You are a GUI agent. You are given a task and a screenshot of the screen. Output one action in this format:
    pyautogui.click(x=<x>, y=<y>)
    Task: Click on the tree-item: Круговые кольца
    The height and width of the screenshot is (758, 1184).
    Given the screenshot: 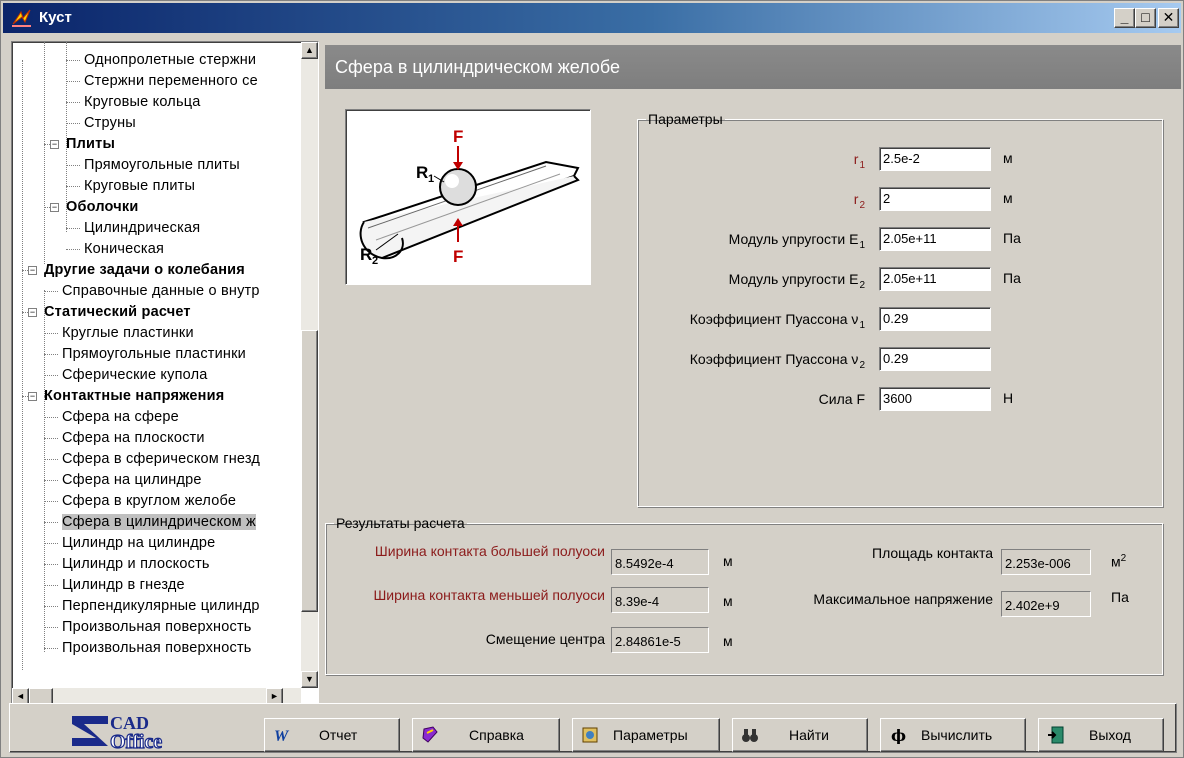 What is the action you would take?
    pyautogui.click(x=142, y=102)
    